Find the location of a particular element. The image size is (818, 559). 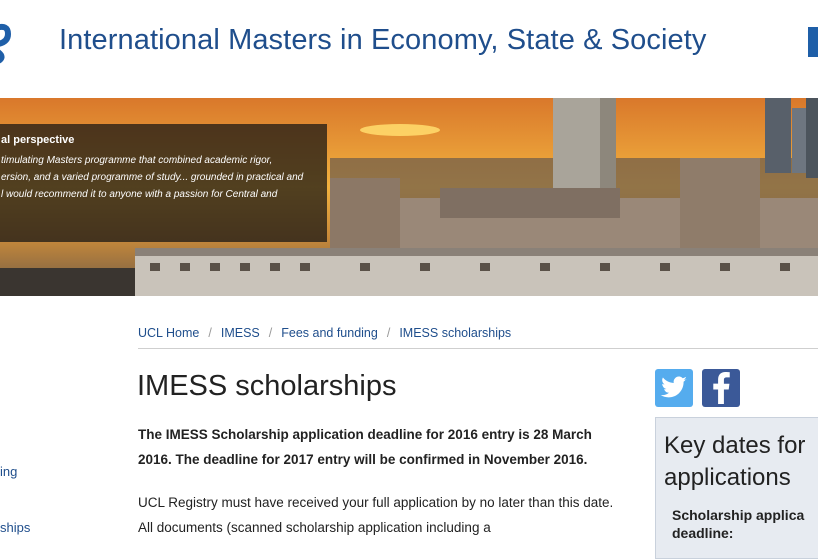

quote-title: al perspective is located at coordinates (38, 140).